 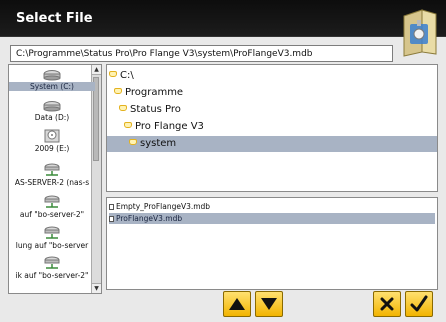 I want to click on file-item: Empty_ProFlangeV3.mdb, so click(x=272, y=206).